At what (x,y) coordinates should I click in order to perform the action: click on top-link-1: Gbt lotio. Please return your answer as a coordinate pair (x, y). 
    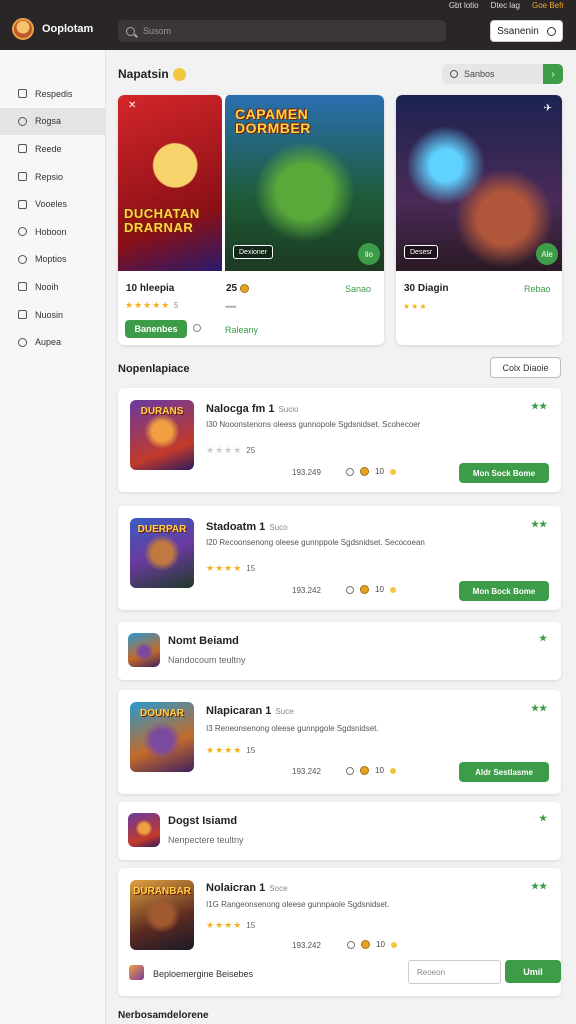
    Looking at the image, I should click on (464, 5).